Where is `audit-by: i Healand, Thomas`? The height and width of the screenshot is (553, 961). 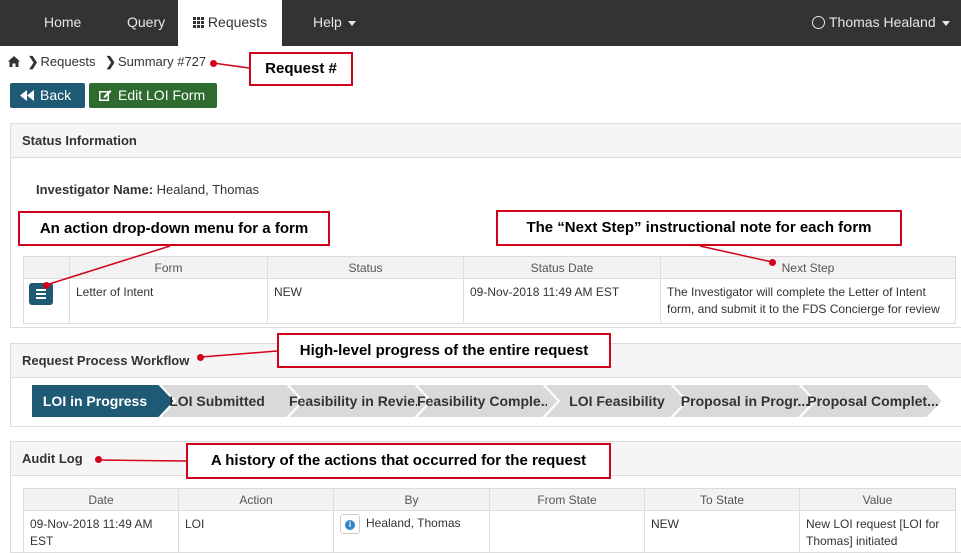 audit-by: i Healand, Thomas is located at coordinates (411, 531).